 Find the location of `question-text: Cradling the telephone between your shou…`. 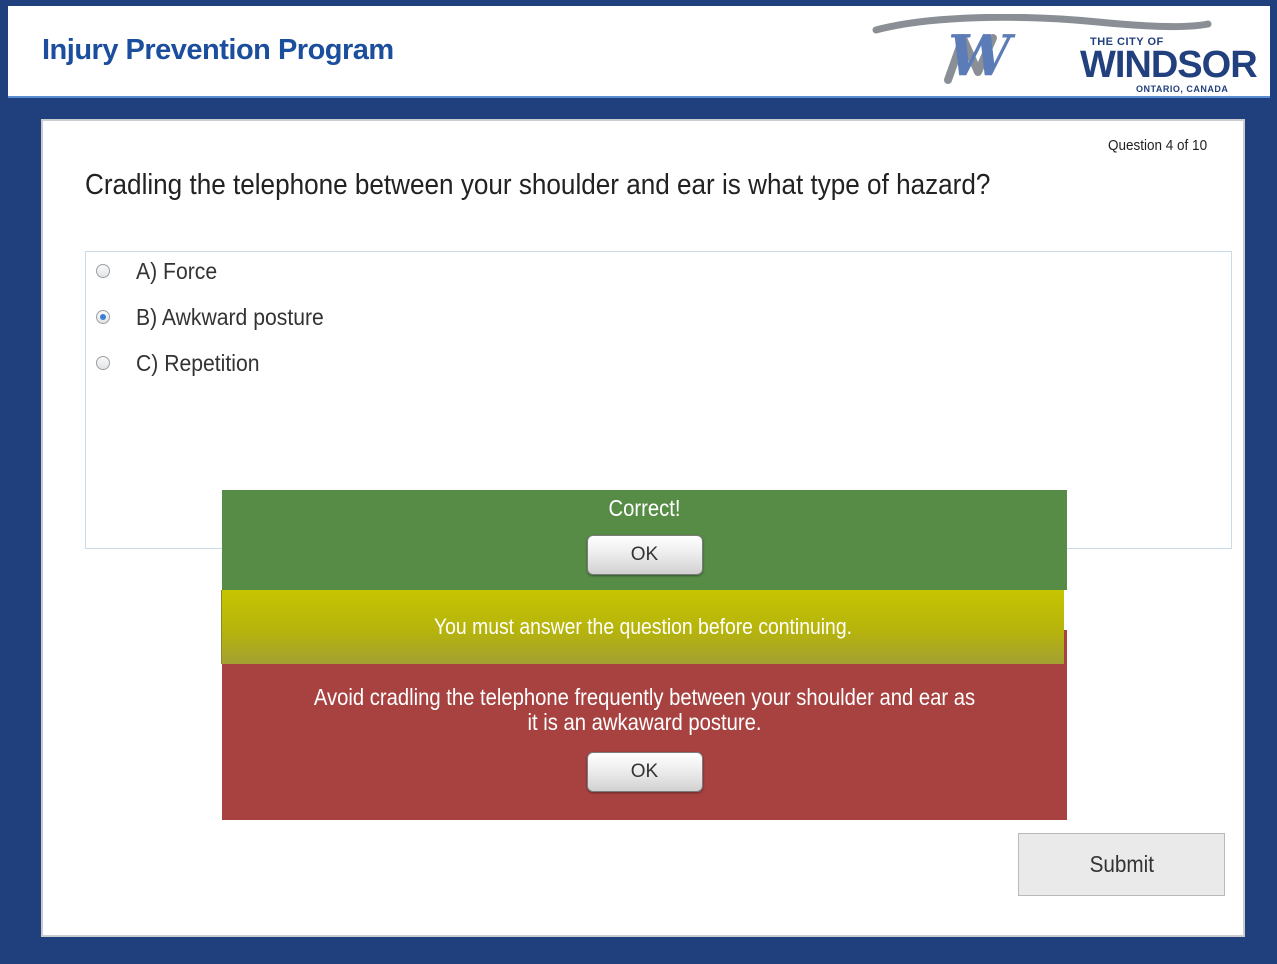

question-text: Cradling the telephone between your shou… is located at coordinates (538, 185).